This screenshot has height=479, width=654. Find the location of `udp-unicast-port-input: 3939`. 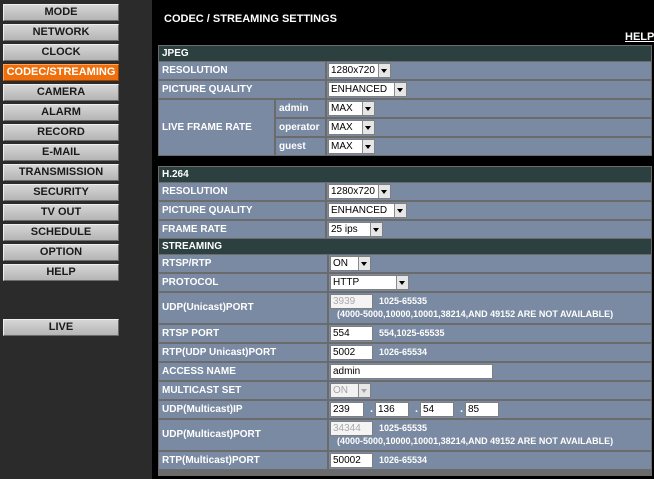

udp-unicast-port-input: 3939 is located at coordinates (351, 301).